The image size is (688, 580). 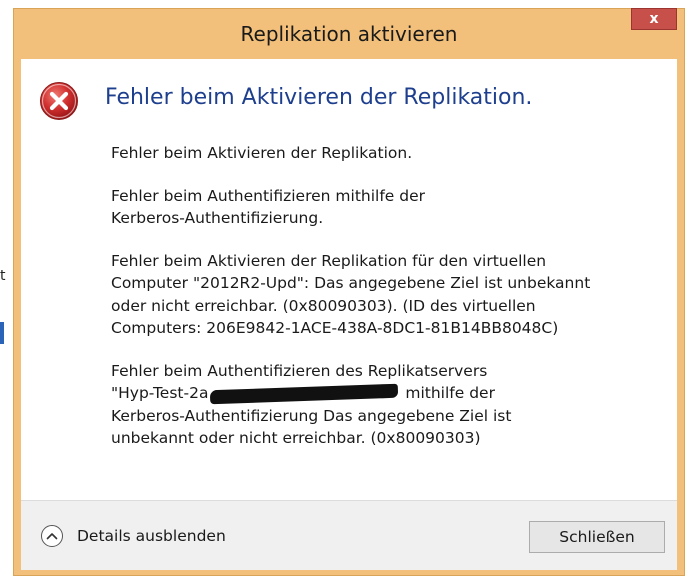 I want to click on message-line: Fehler beim Aktivieren der Replikation., so click(x=262, y=153).